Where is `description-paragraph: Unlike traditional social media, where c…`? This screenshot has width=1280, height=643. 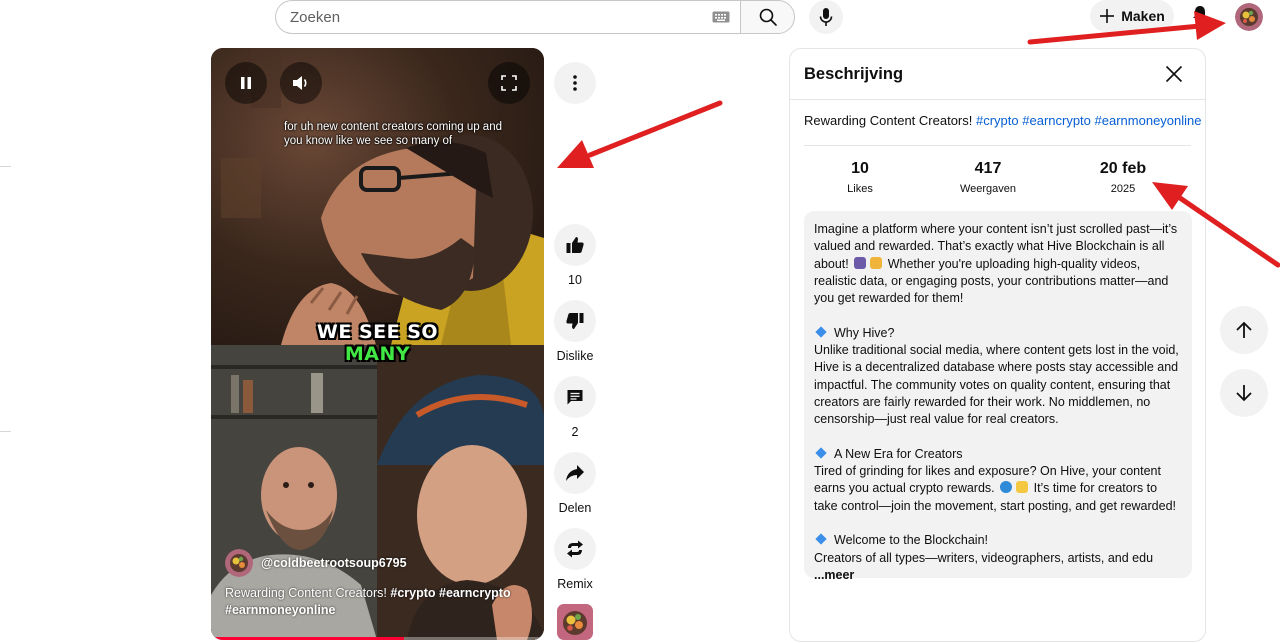 description-paragraph: Unlike traditional social media, where c… is located at coordinates (996, 385).